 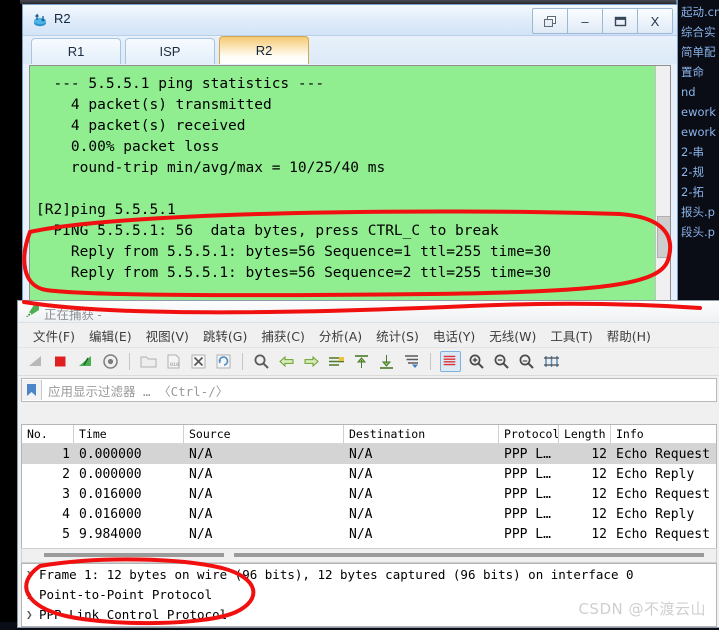 What do you see at coordinates (361, 361) in the screenshot?
I see `go-to-first-icon` at bounding box center [361, 361].